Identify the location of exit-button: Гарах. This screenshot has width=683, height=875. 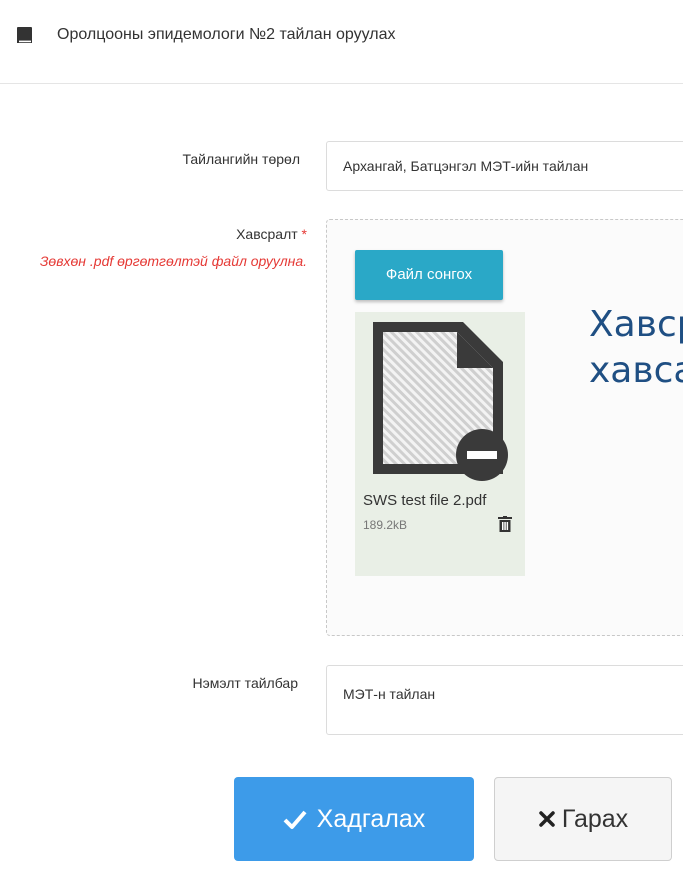
(583, 819).